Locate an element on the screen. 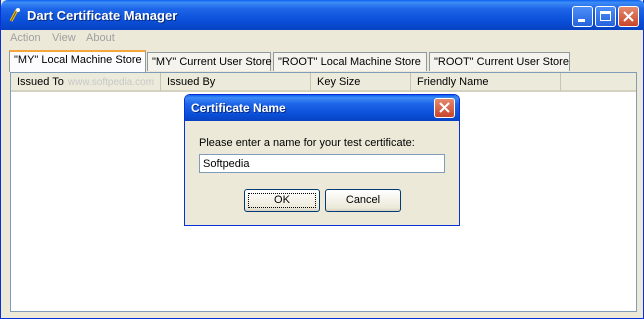 The width and height of the screenshot is (644, 319). maximize-button is located at coordinates (605, 16).